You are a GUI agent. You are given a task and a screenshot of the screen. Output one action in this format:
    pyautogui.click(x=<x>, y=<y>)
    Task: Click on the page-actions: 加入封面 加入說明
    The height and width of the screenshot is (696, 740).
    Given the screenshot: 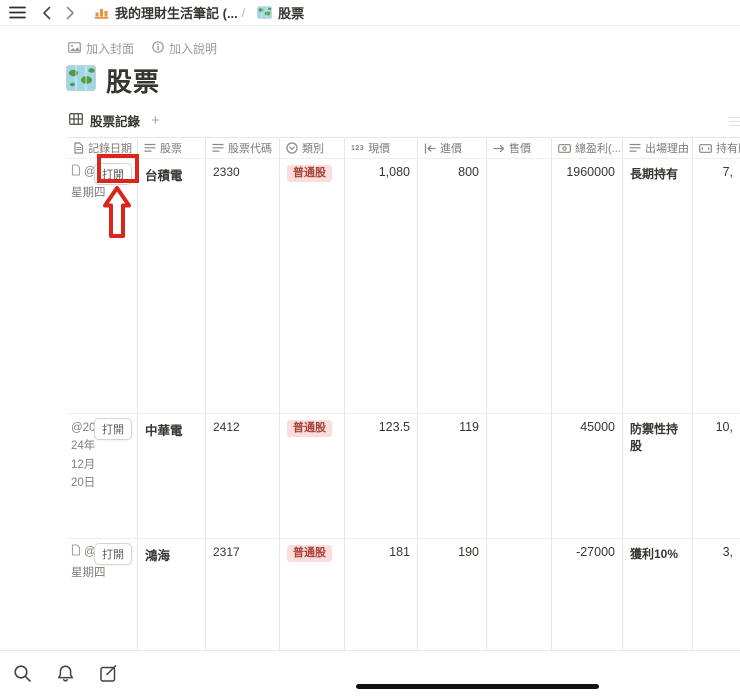 What is the action you would take?
    pyautogui.click(x=142, y=48)
    